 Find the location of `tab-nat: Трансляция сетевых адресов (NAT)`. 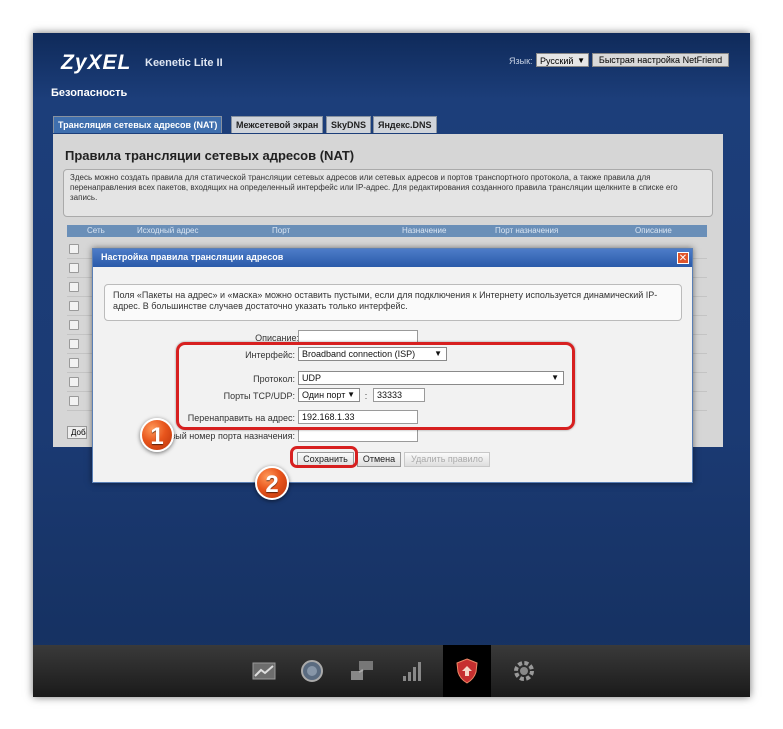

tab-nat: Трансляция сетевых адресов (NAT) is located at coordinates (138, 124).